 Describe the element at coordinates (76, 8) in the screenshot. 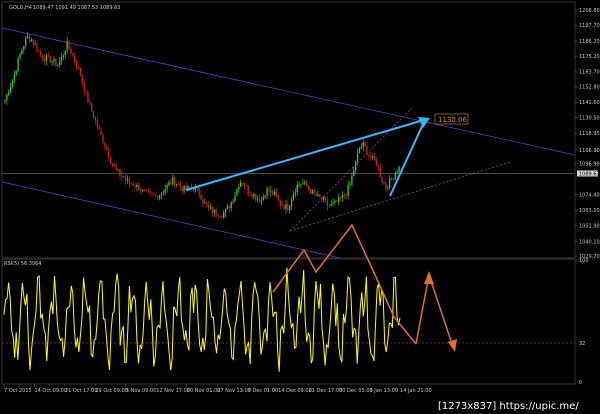

I see `ohlc-label: 1089.47 1091.49 1087.53 1089.63` at that location.